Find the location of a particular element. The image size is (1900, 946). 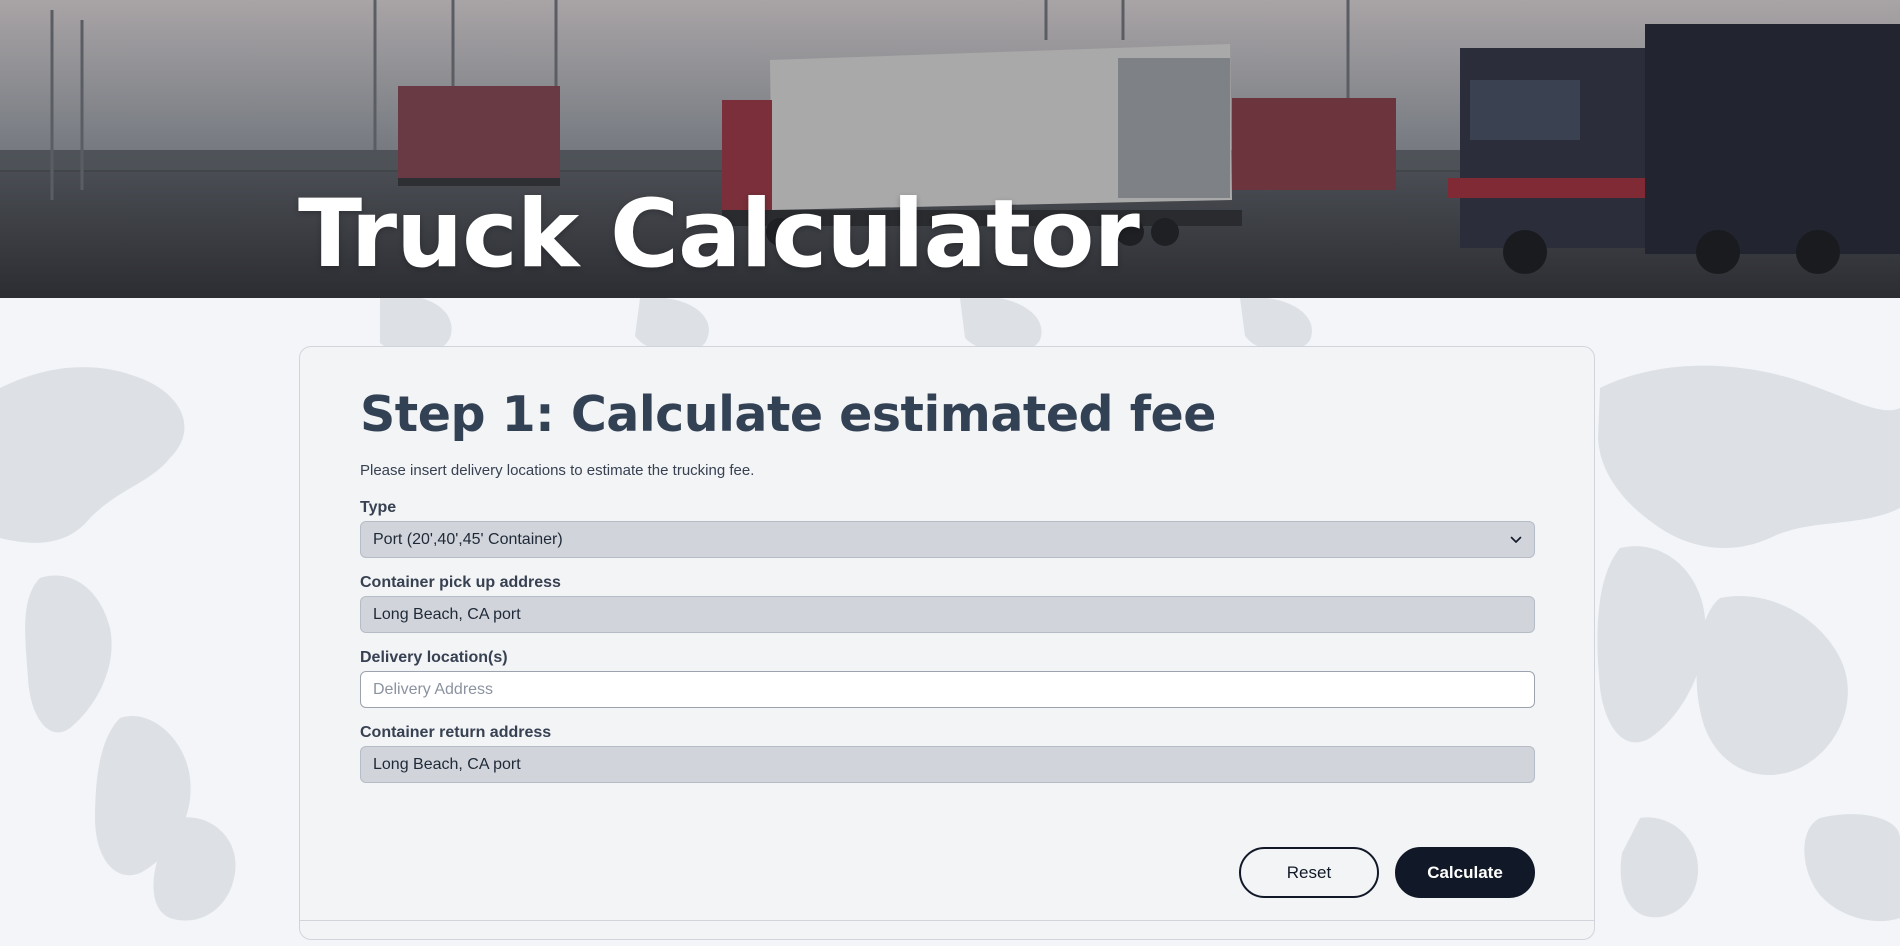

reset-button: Reset is located at coordinates (1309, 872).